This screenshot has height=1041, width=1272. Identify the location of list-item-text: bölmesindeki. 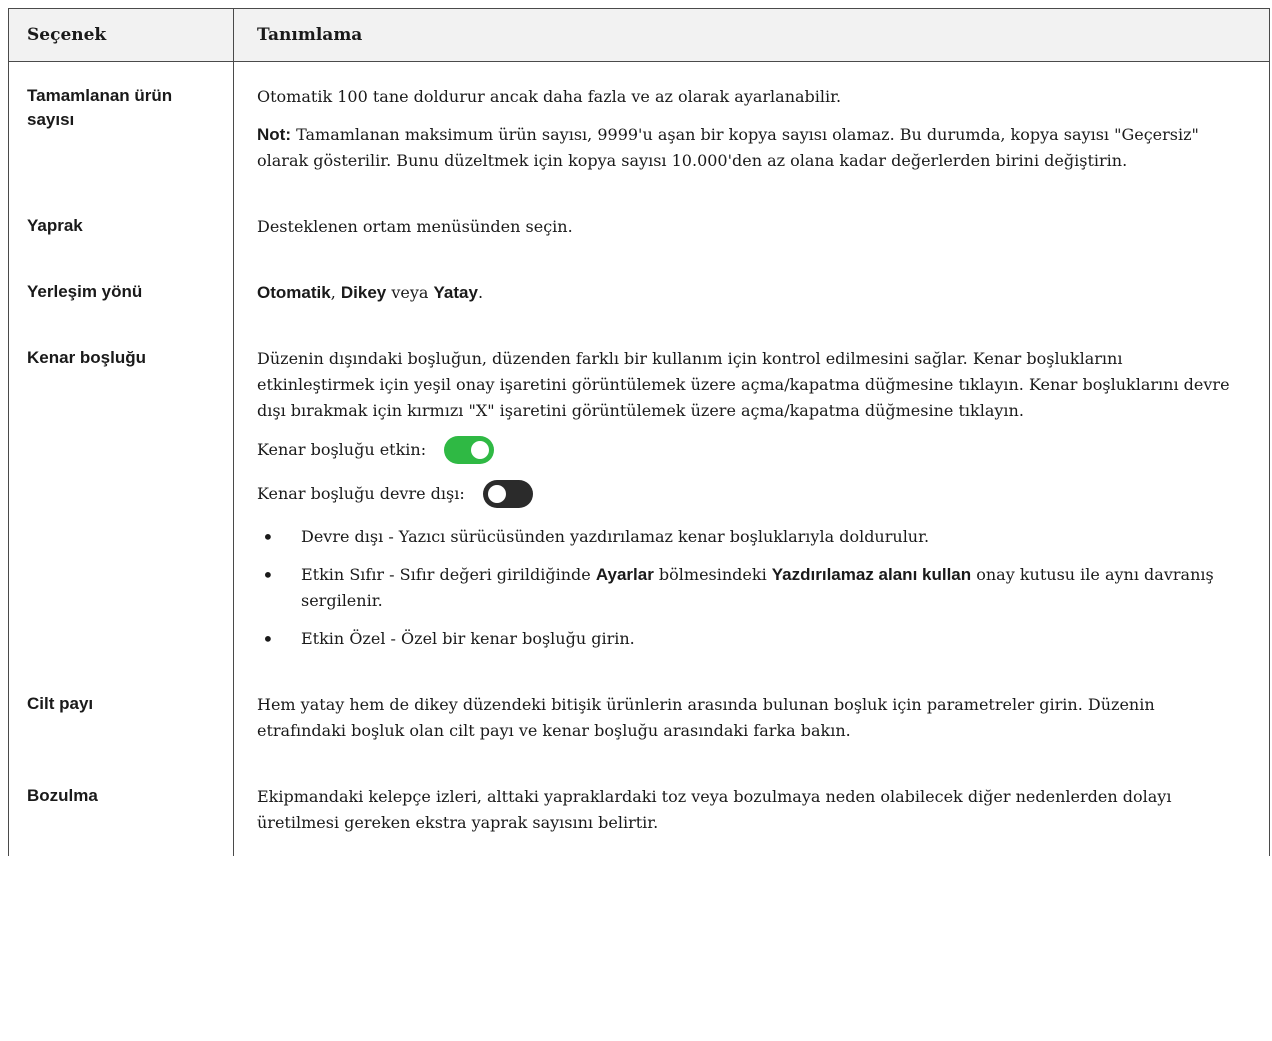
(712, 574).